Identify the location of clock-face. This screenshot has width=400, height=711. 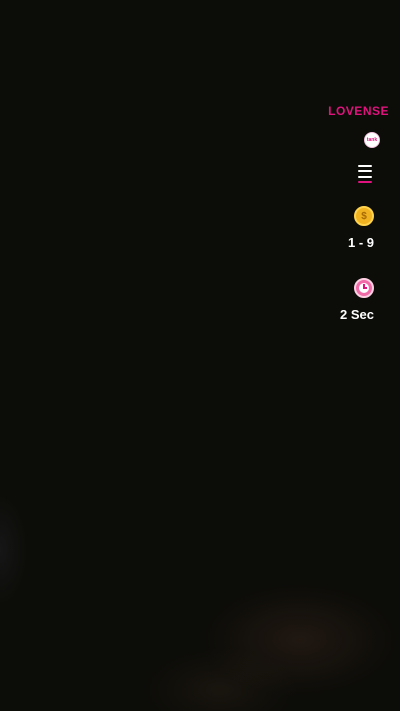
(364, 288).